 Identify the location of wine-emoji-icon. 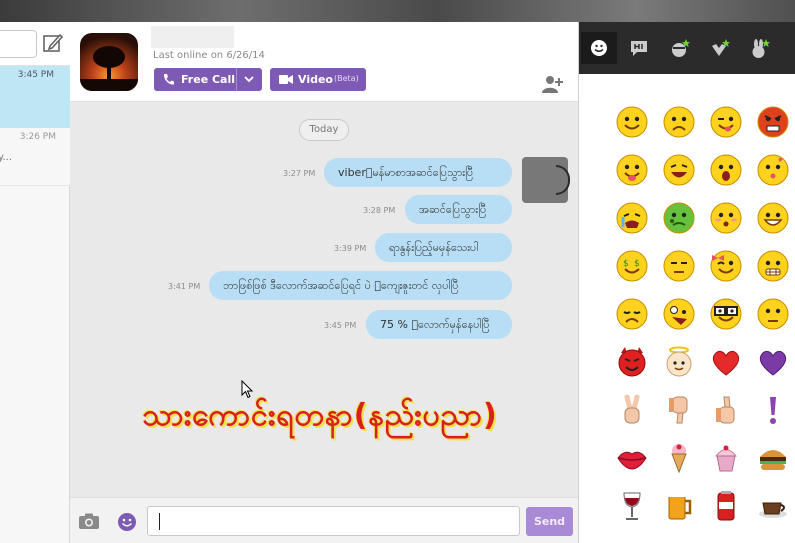
(632, 506).